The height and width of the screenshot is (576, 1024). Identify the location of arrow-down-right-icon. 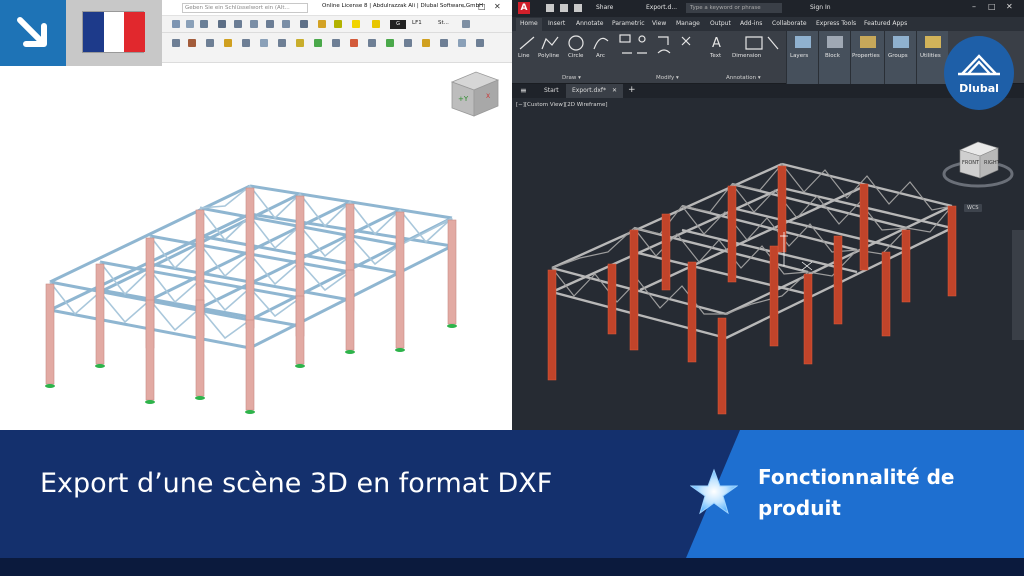
(32, 32).